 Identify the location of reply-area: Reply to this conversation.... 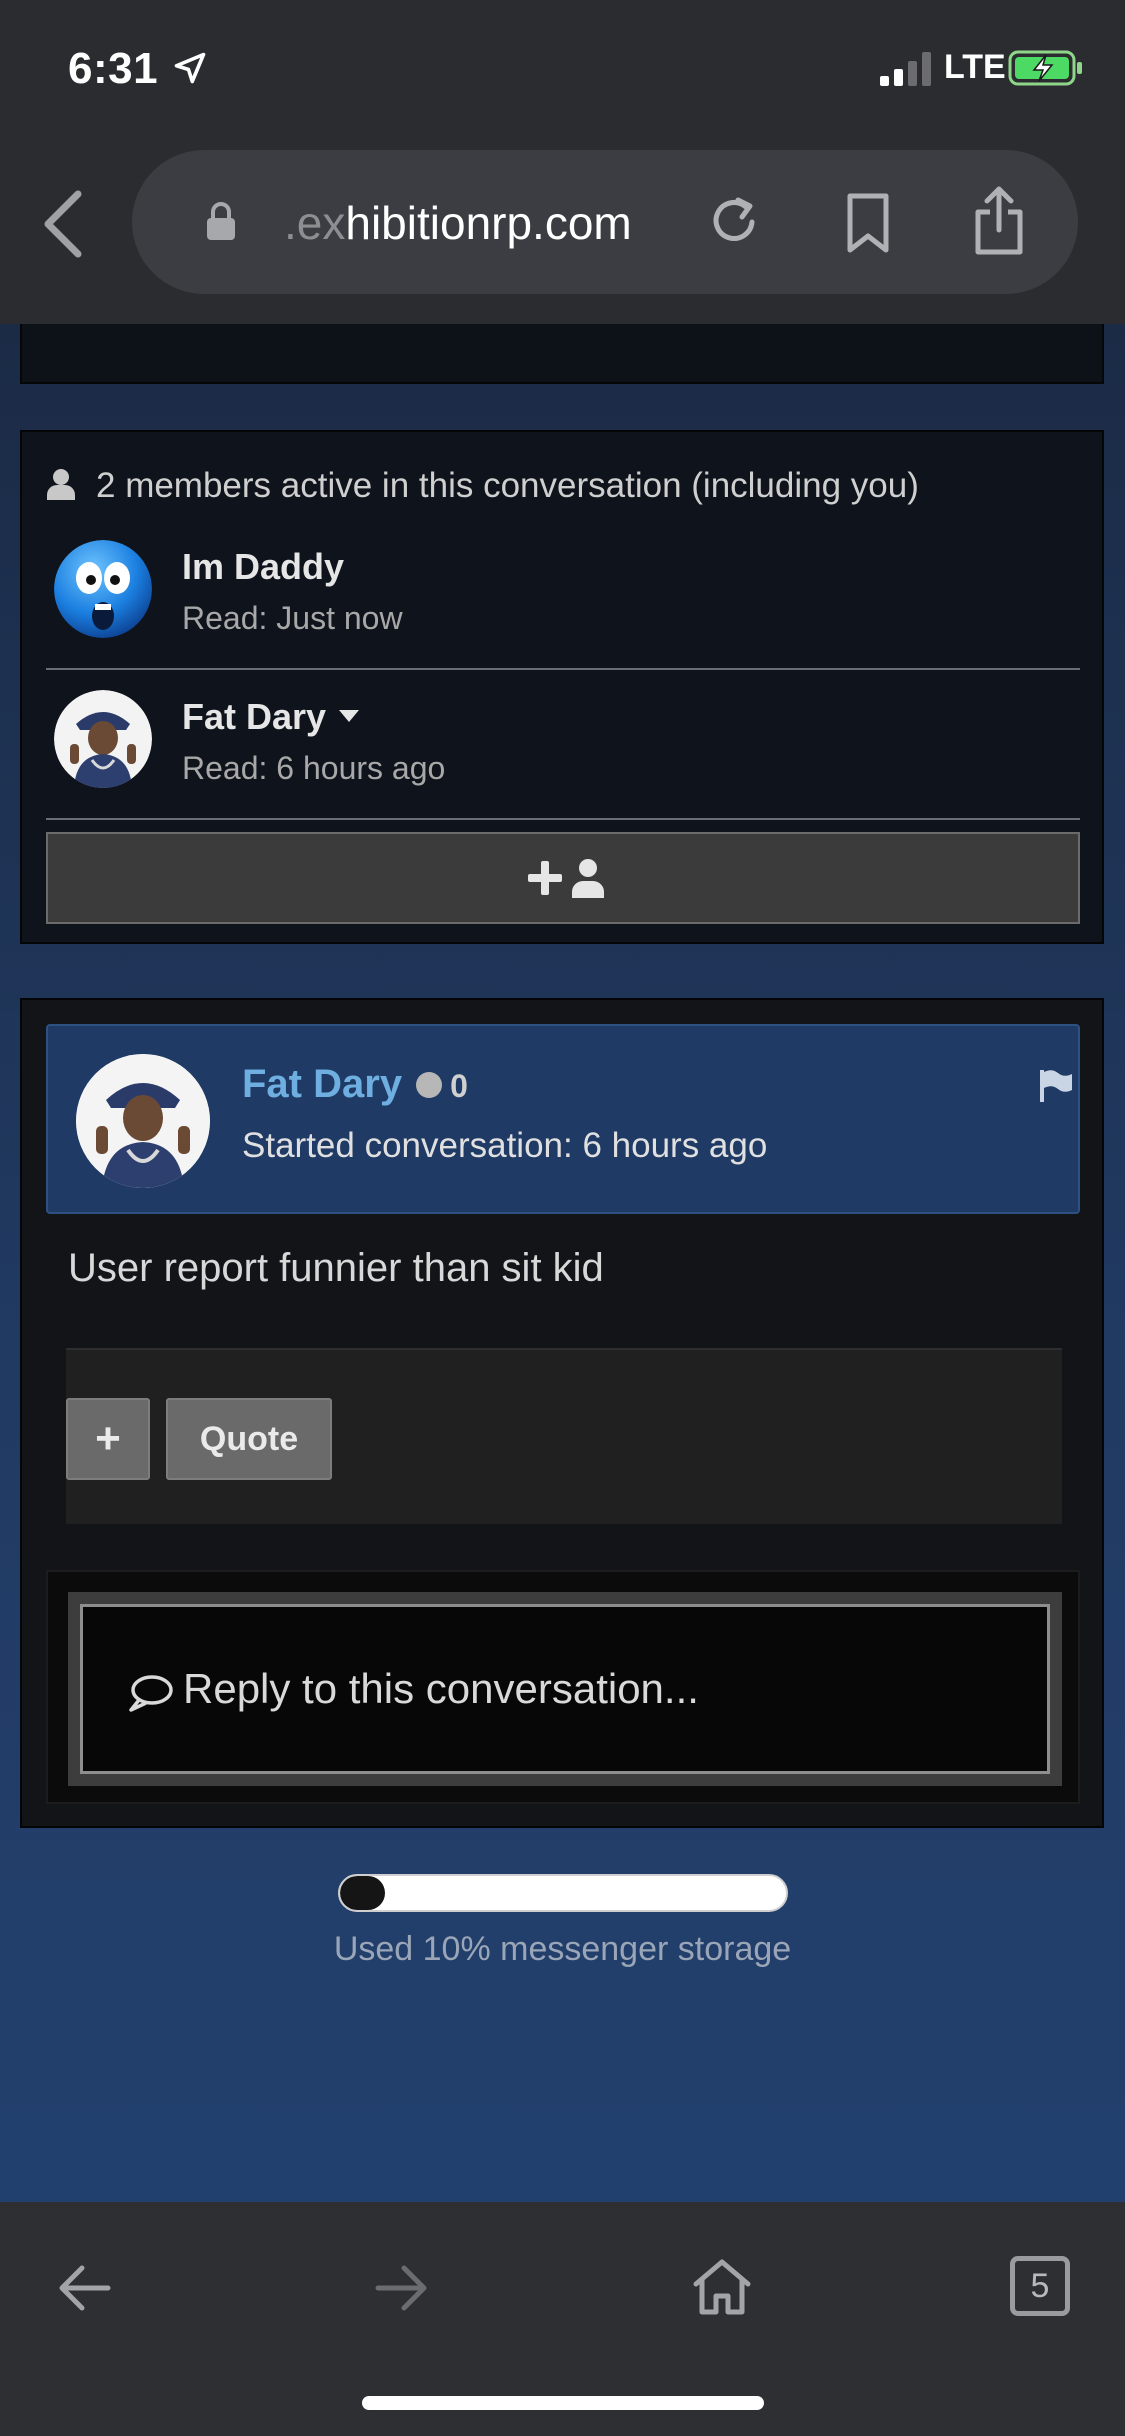
(563, 1687).